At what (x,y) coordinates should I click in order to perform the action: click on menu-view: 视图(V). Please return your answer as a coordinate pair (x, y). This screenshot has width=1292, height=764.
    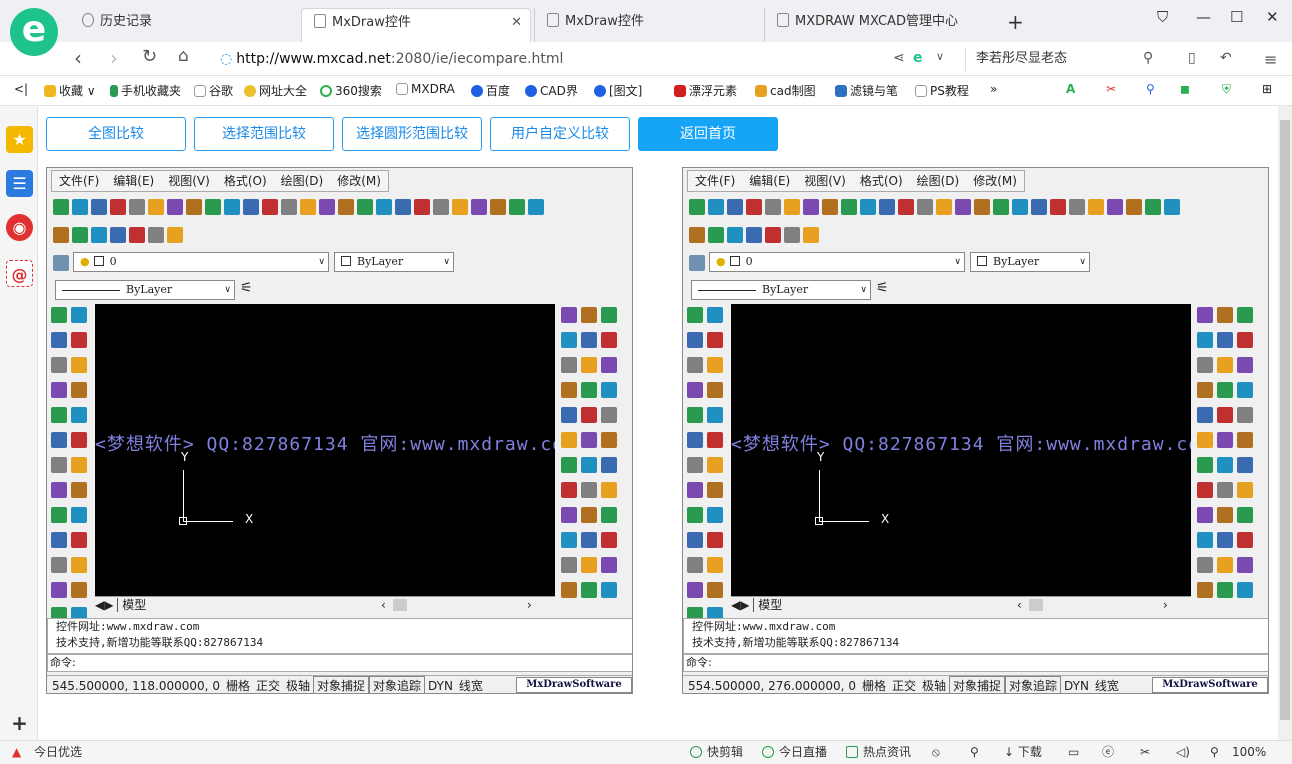
    Looking at the image, I should click on (189, 181).